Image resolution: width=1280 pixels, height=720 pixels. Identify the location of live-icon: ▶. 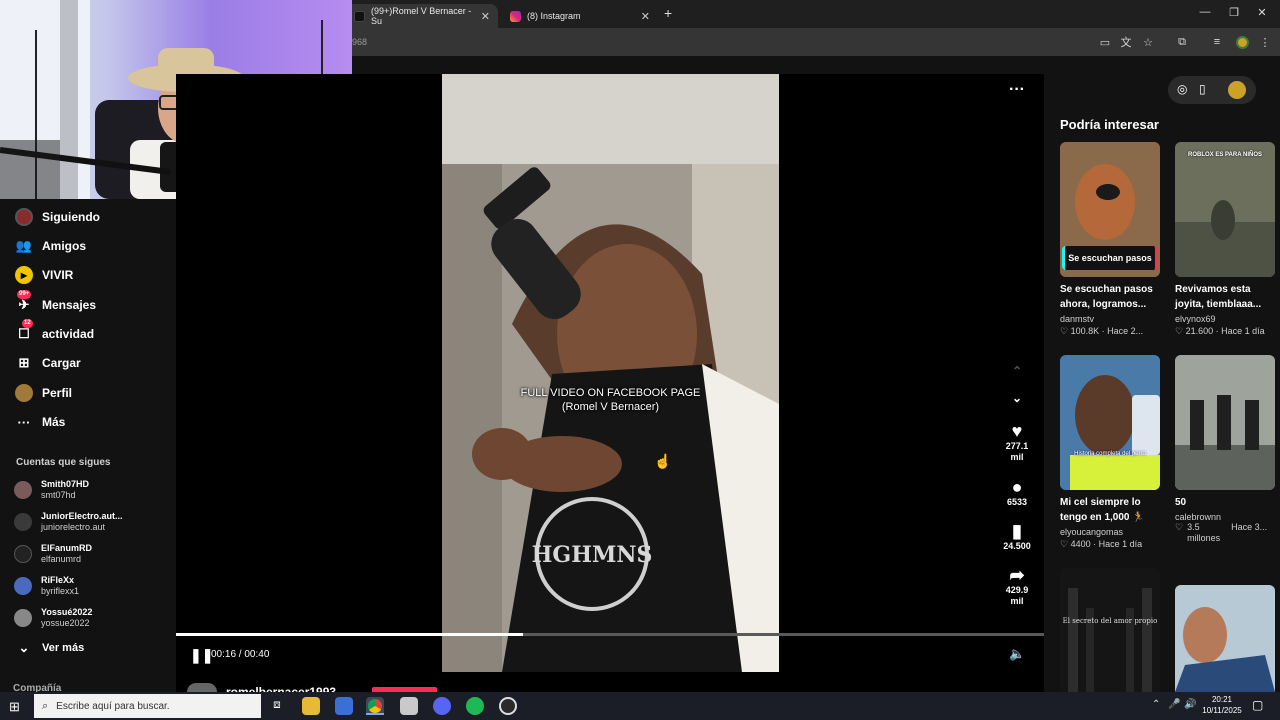
(24, 275).